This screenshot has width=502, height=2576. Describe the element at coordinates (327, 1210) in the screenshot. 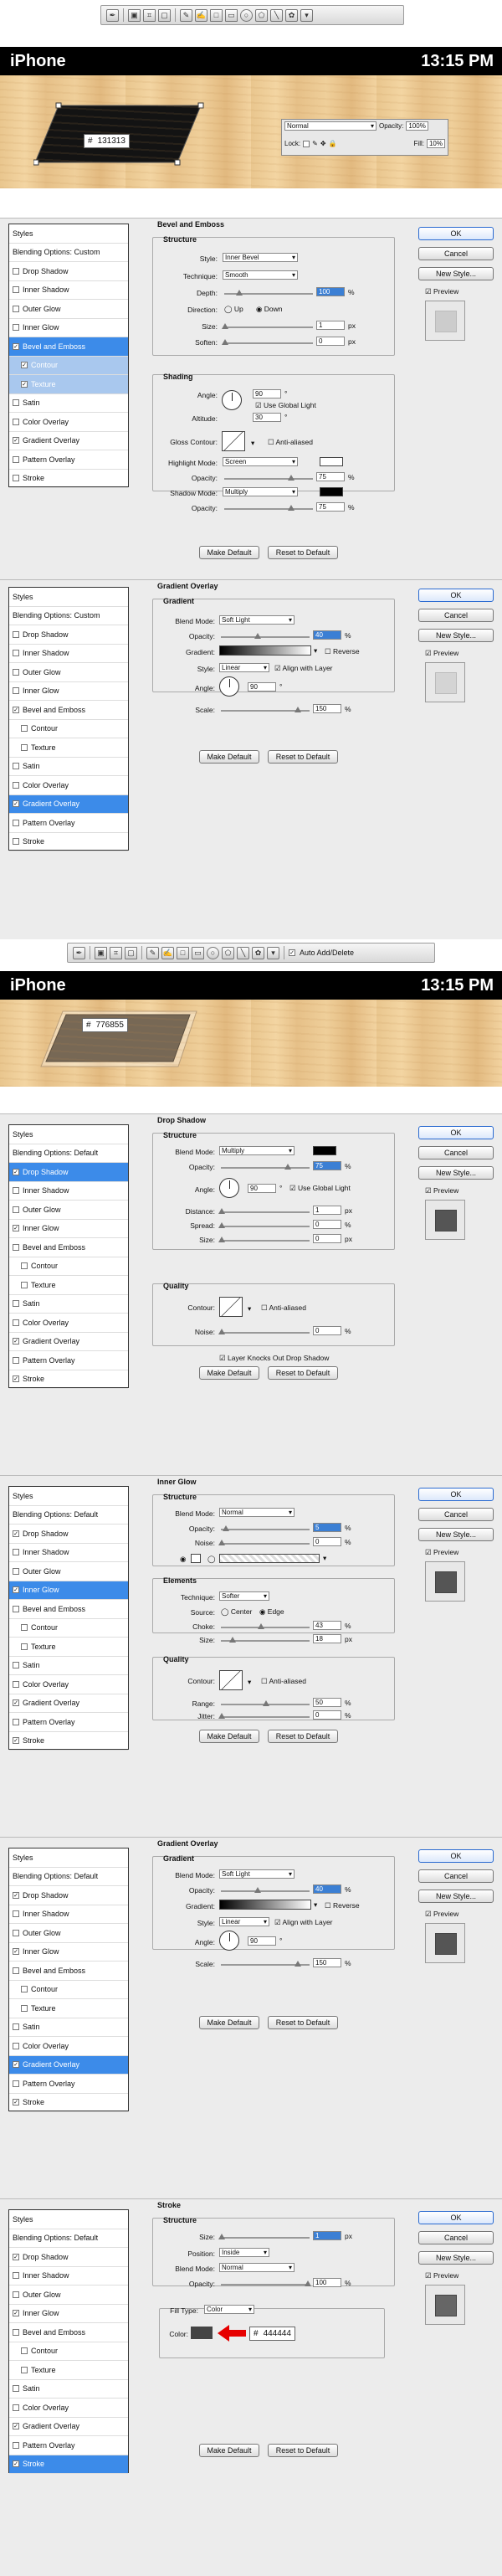

I see `distance-field: 1` at that location.